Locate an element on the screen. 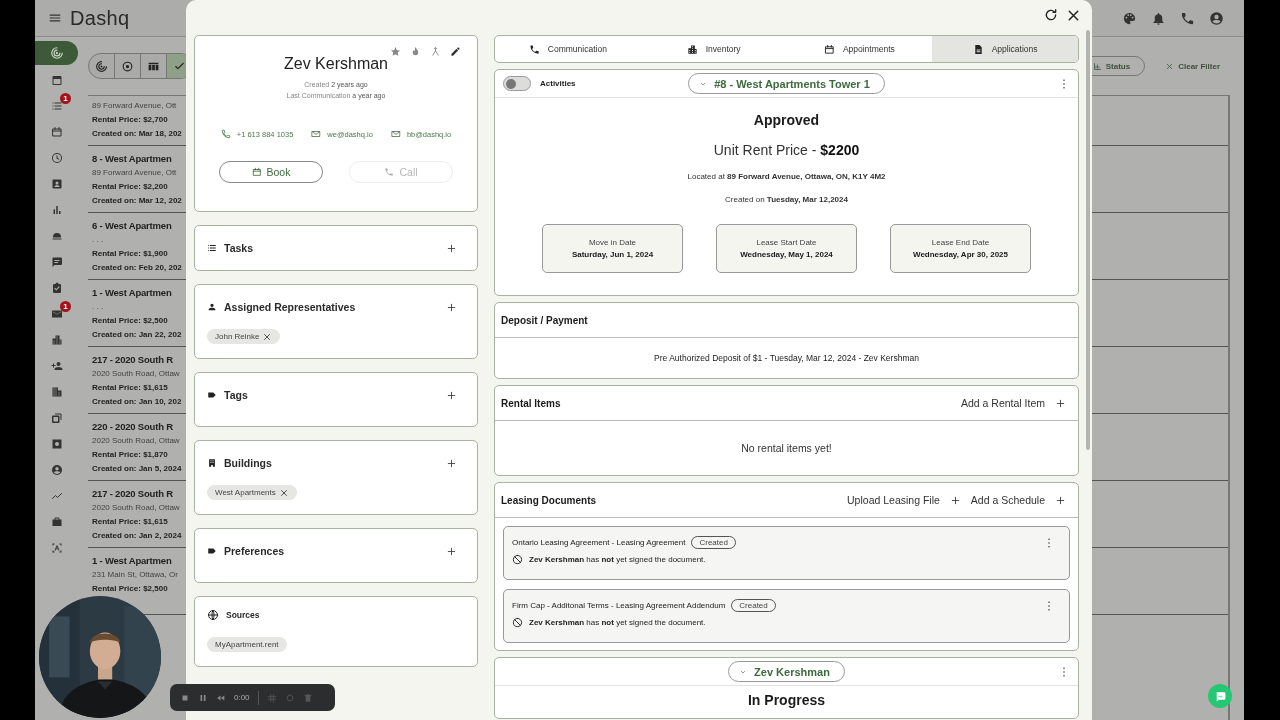 The height and width of the screenshot is (720, 1280). listing-address: 231 Main St, Ottawa, Or is located at coordinates (135, 575).